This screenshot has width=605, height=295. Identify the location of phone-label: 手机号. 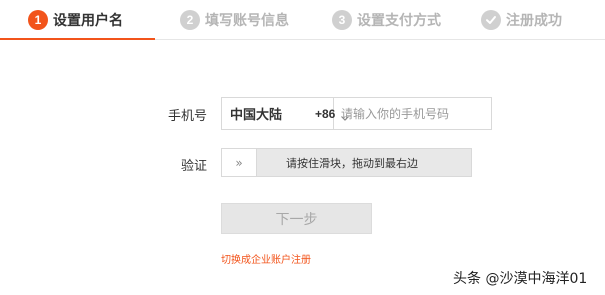
(188, 116).